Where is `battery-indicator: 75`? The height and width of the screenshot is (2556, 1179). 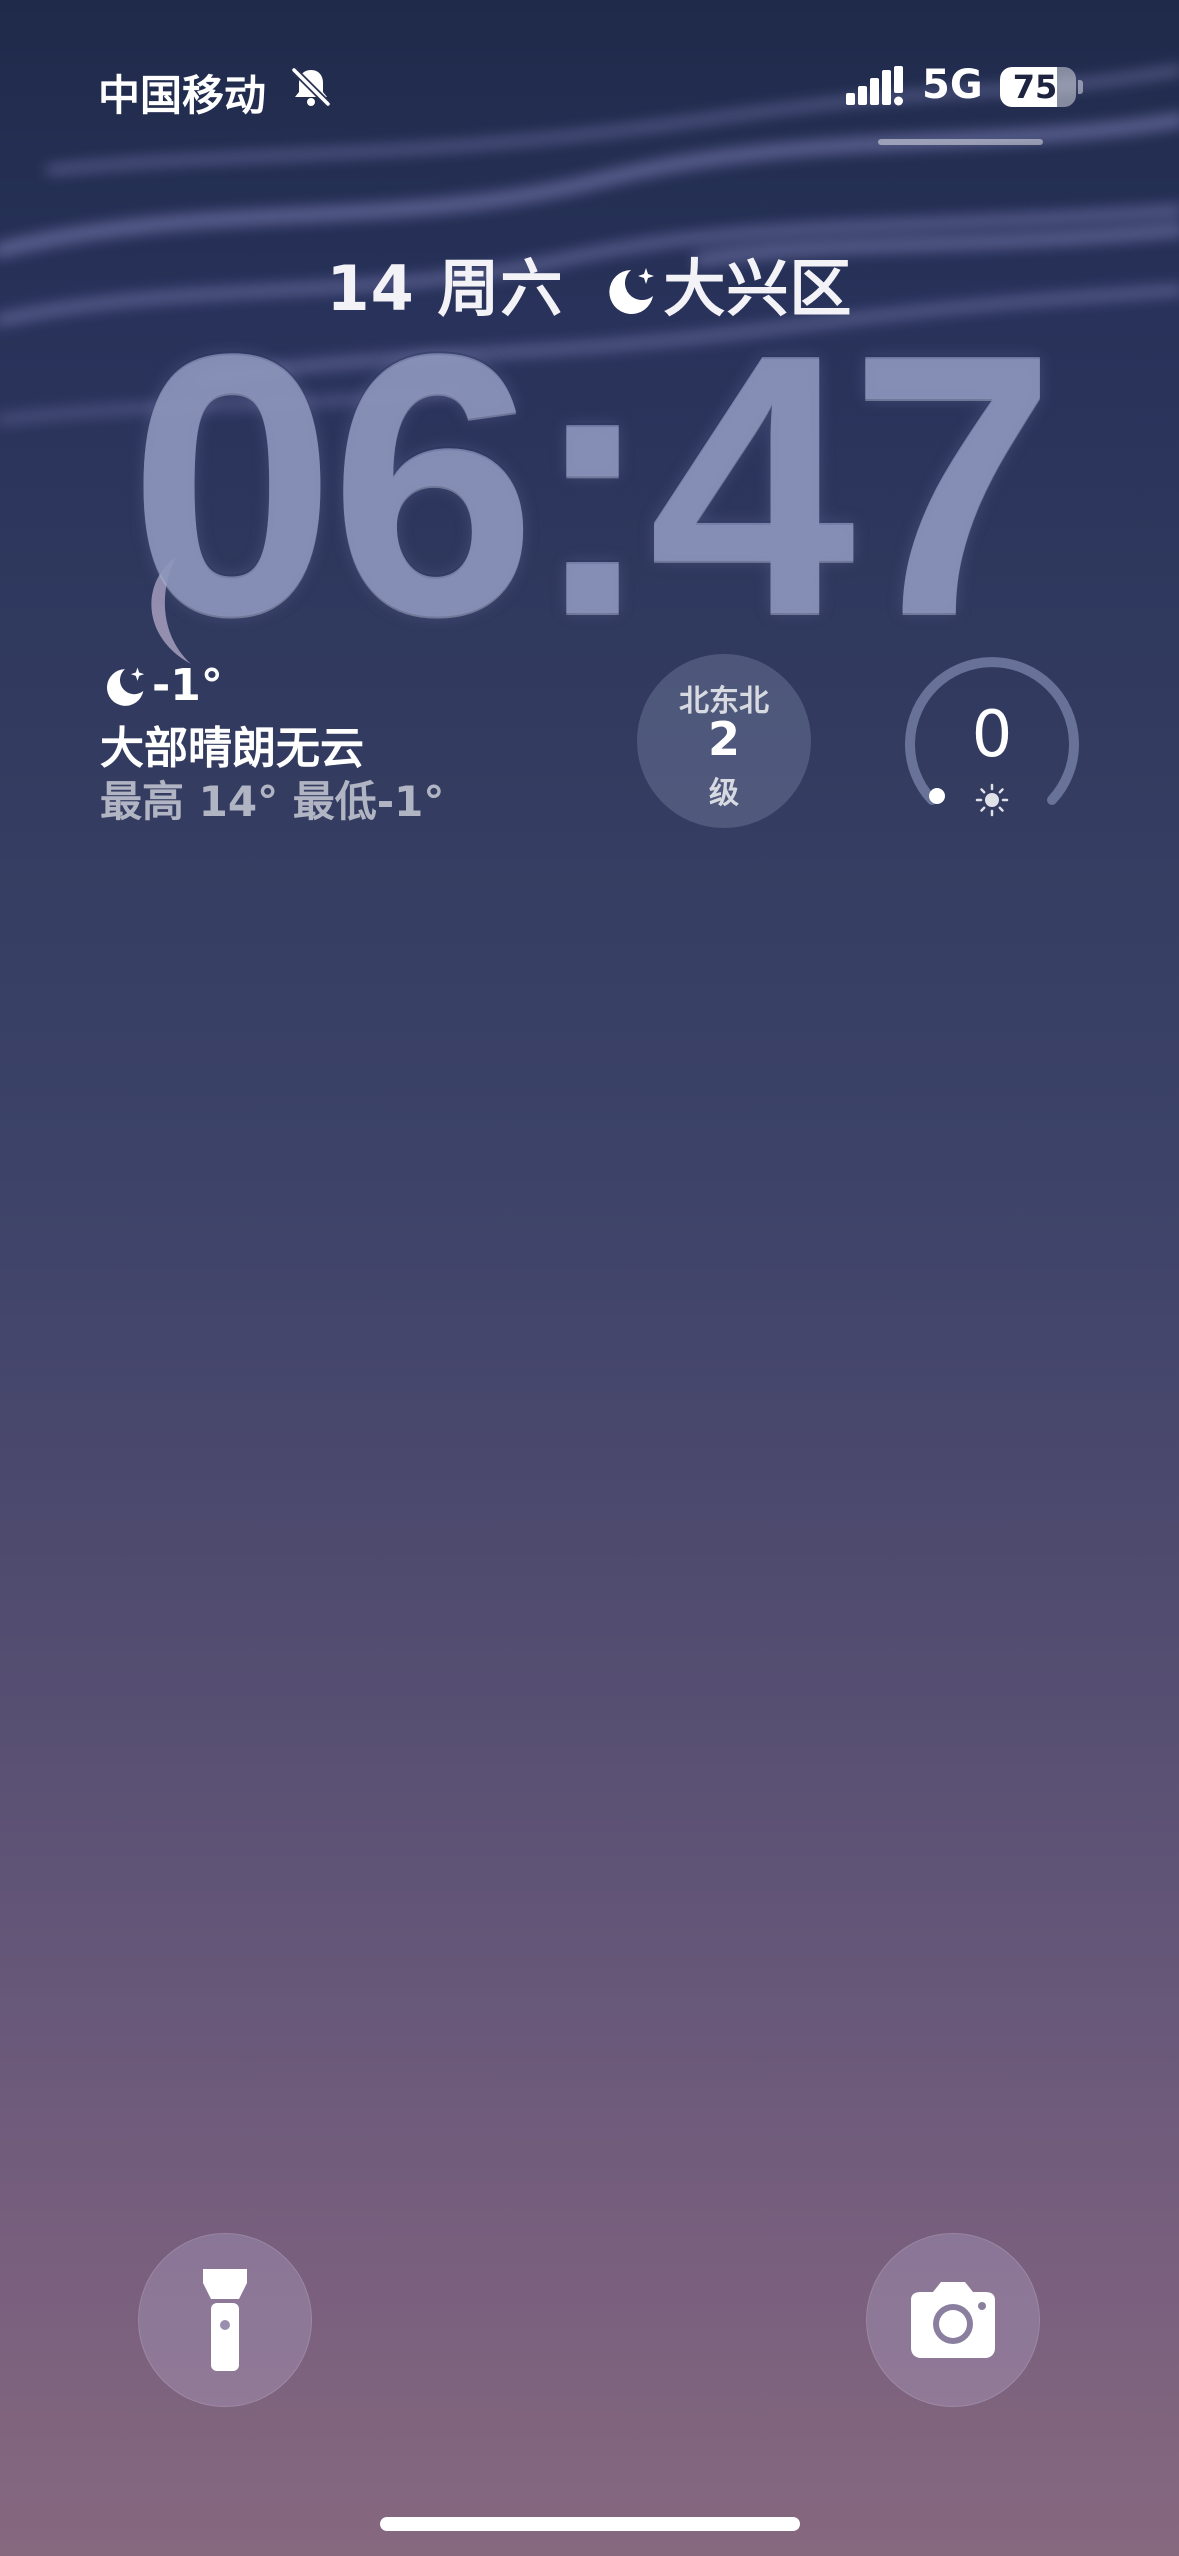
battery-indicator: 75 is located at coordinates (1038, 87).